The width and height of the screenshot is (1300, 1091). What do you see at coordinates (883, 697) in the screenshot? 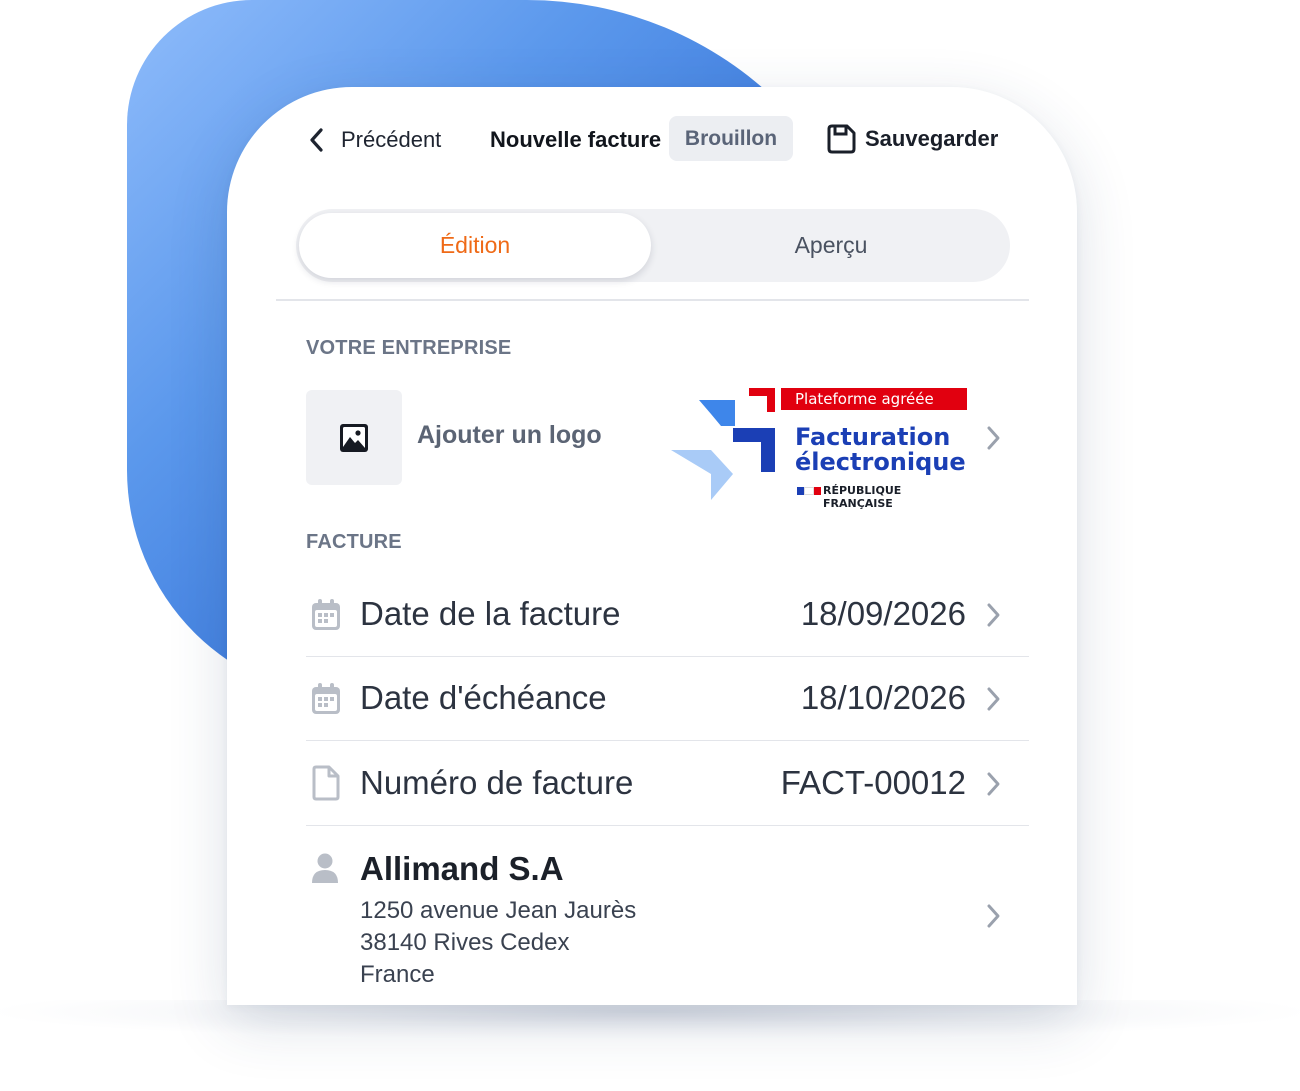
I see `due-date-value: 18/10/2026` at bounding box center [883, 697].